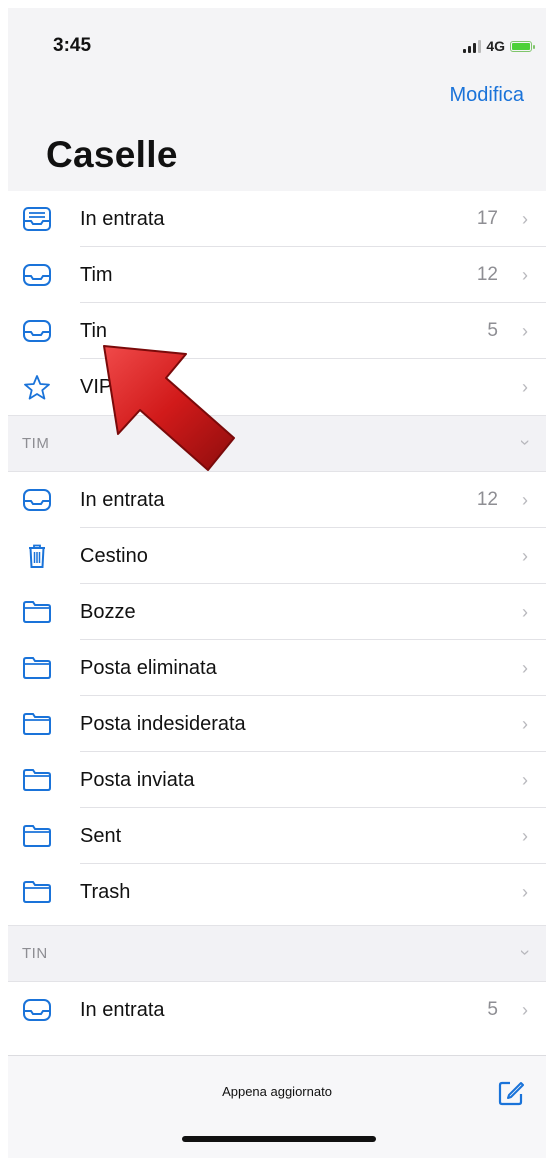  Describe the element at coordinates (122, 1010) in the screenshot. I see `folder-label: In entrata` at that location.